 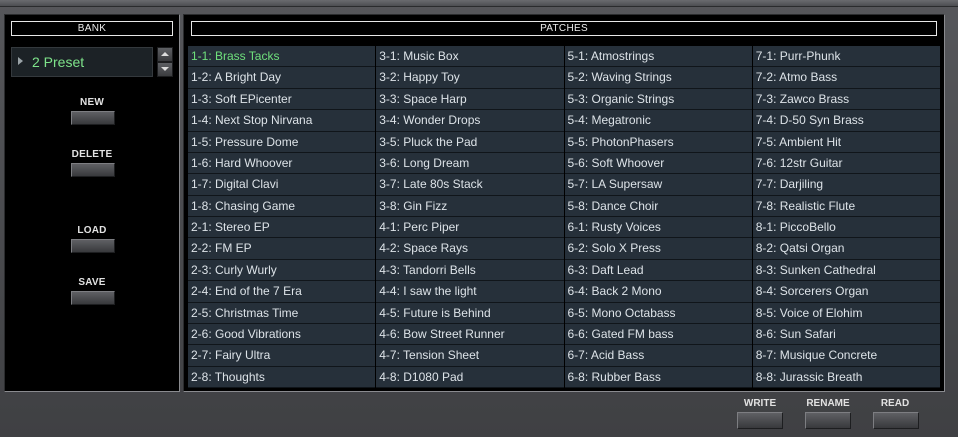 I want to click on patch-item: 3-2: Happy Toy, so click(x=470, y=78).